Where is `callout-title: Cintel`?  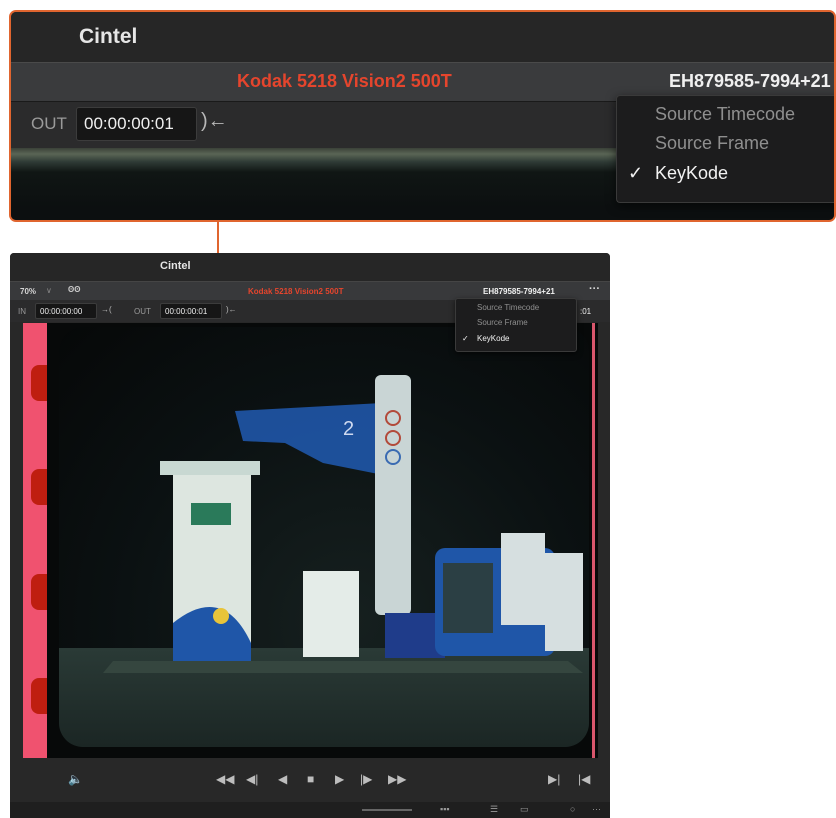 callout-title: Cintel is located at coordinates (108, 36).